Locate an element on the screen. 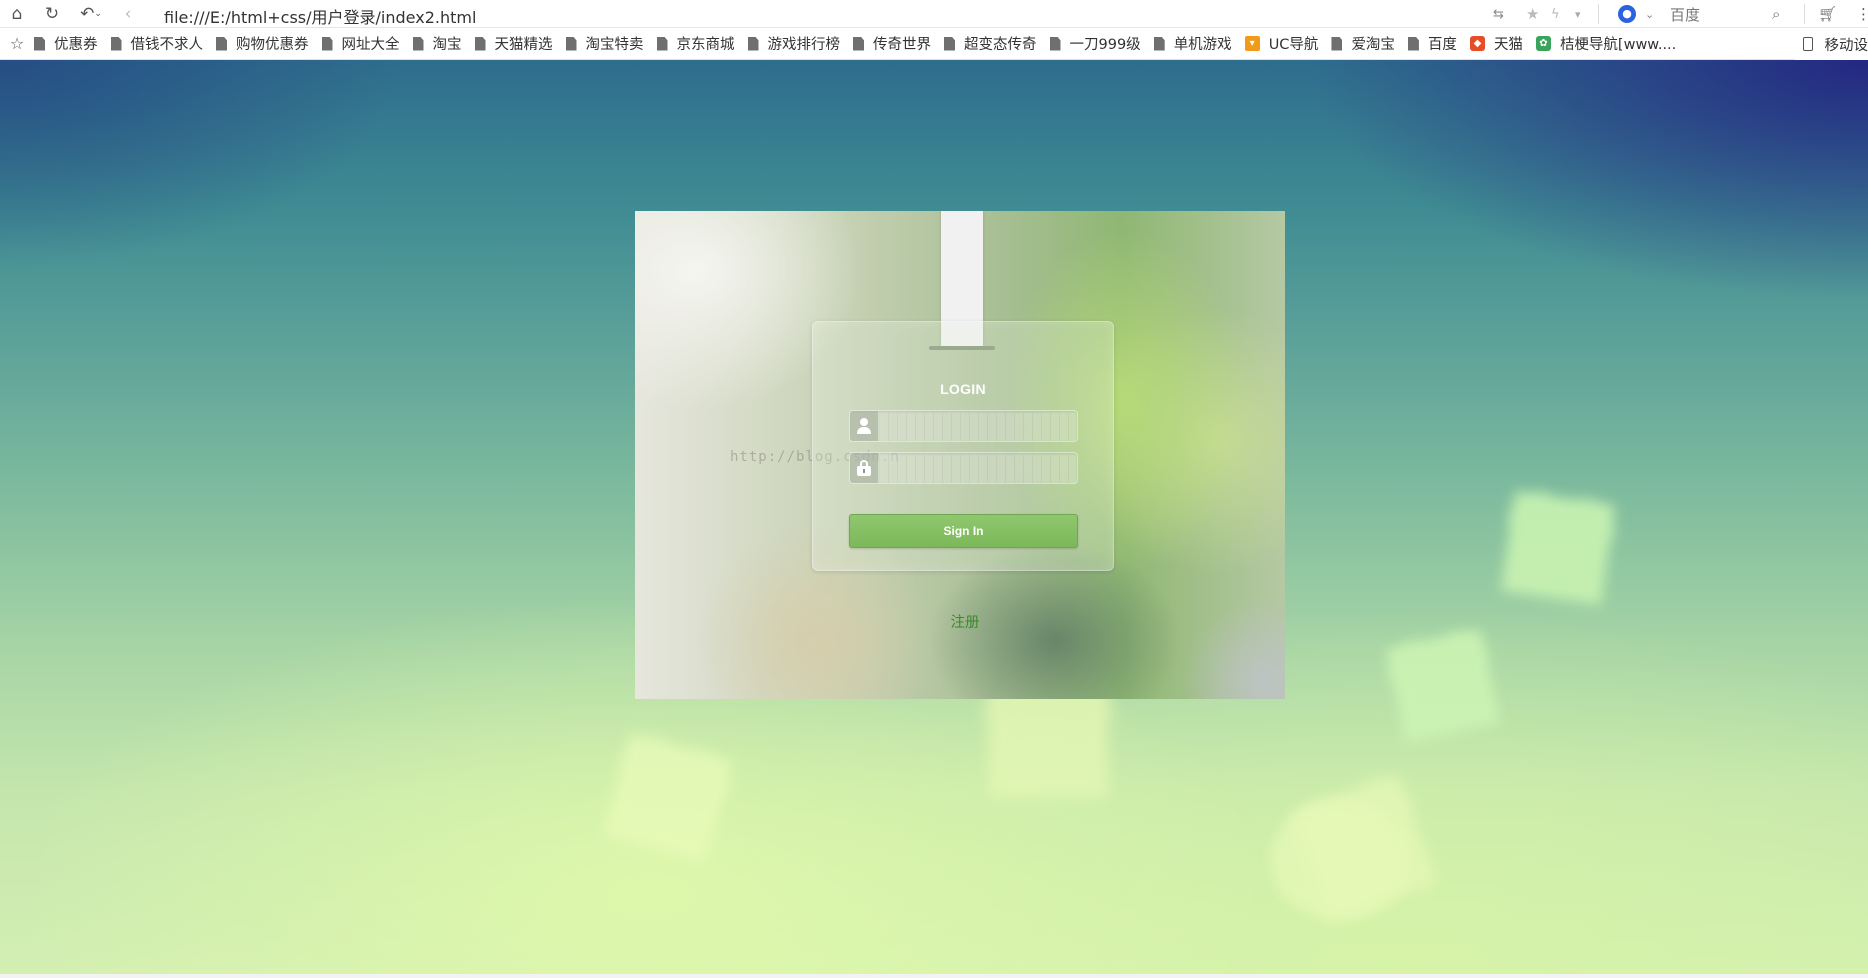 This screenshot has height=978, width=1868. bookmark-item: 百度 is located at coordinates (1432, 43).